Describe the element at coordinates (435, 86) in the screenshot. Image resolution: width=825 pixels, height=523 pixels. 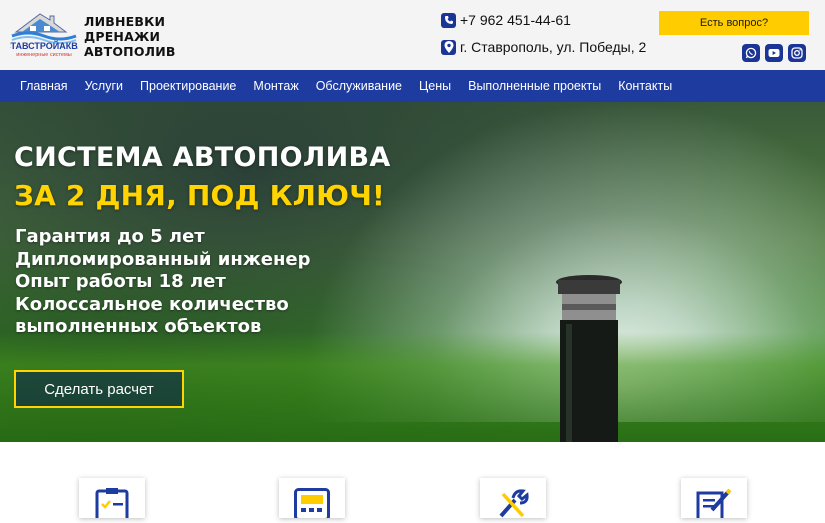
I see `nav-item-prices: Цены` at that location.